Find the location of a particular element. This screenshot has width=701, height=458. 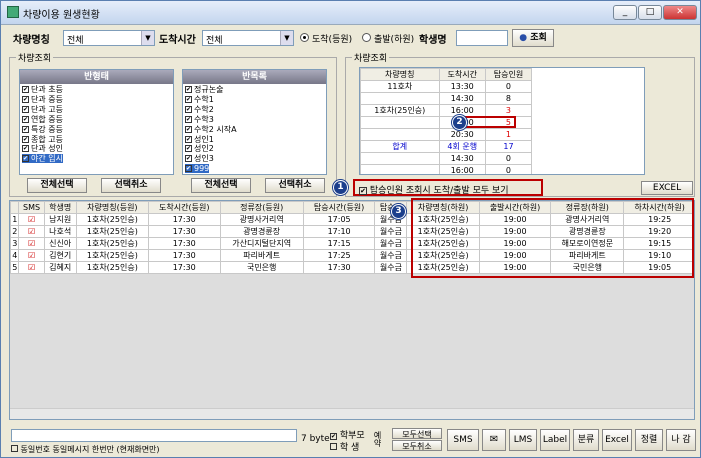

radio-depart is located at coordinates (366, 37).